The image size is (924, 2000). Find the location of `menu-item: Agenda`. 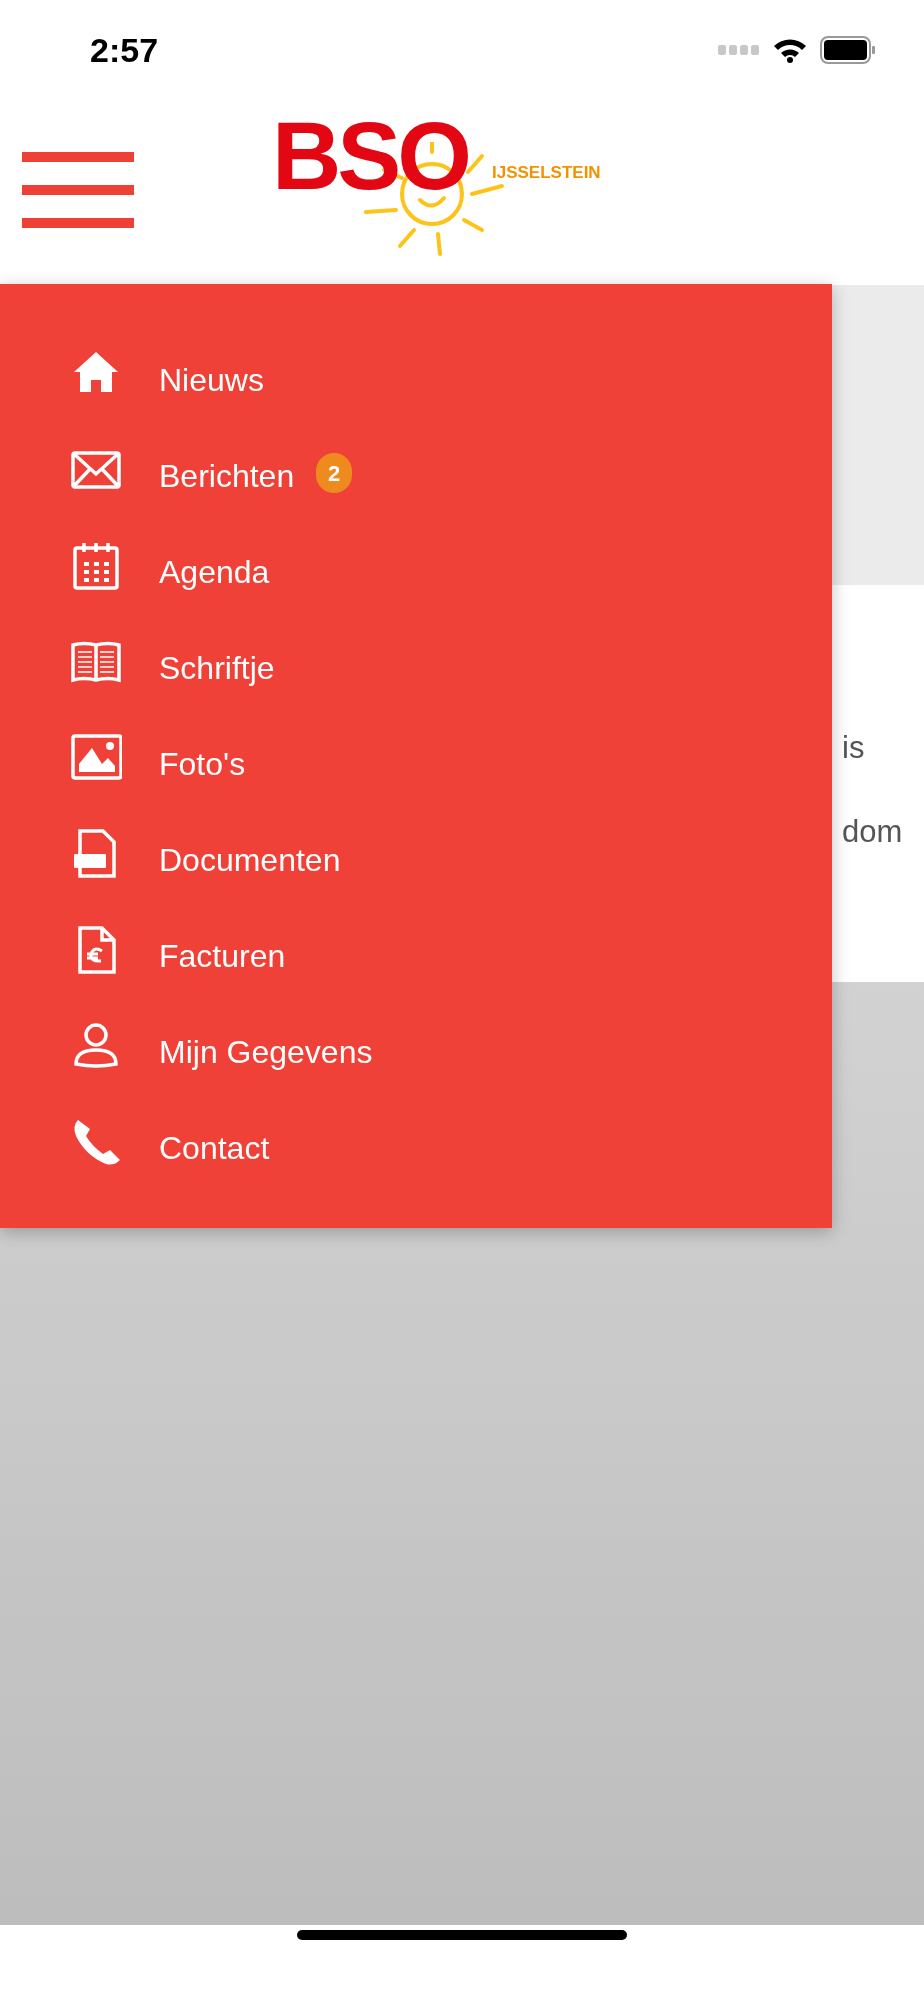

menu-item: Agenda is located at coordinates (416, 572).